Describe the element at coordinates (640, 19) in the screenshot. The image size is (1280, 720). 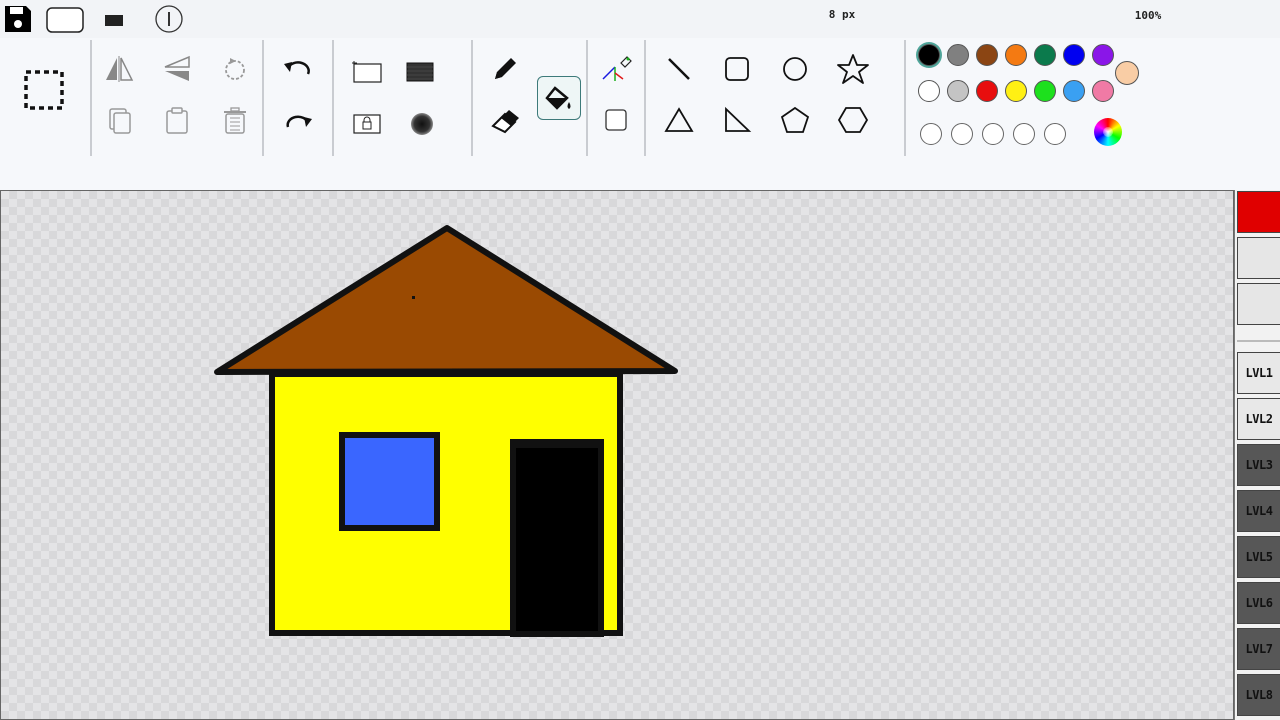
I see `top-bar: 8 px 100%` at that location.